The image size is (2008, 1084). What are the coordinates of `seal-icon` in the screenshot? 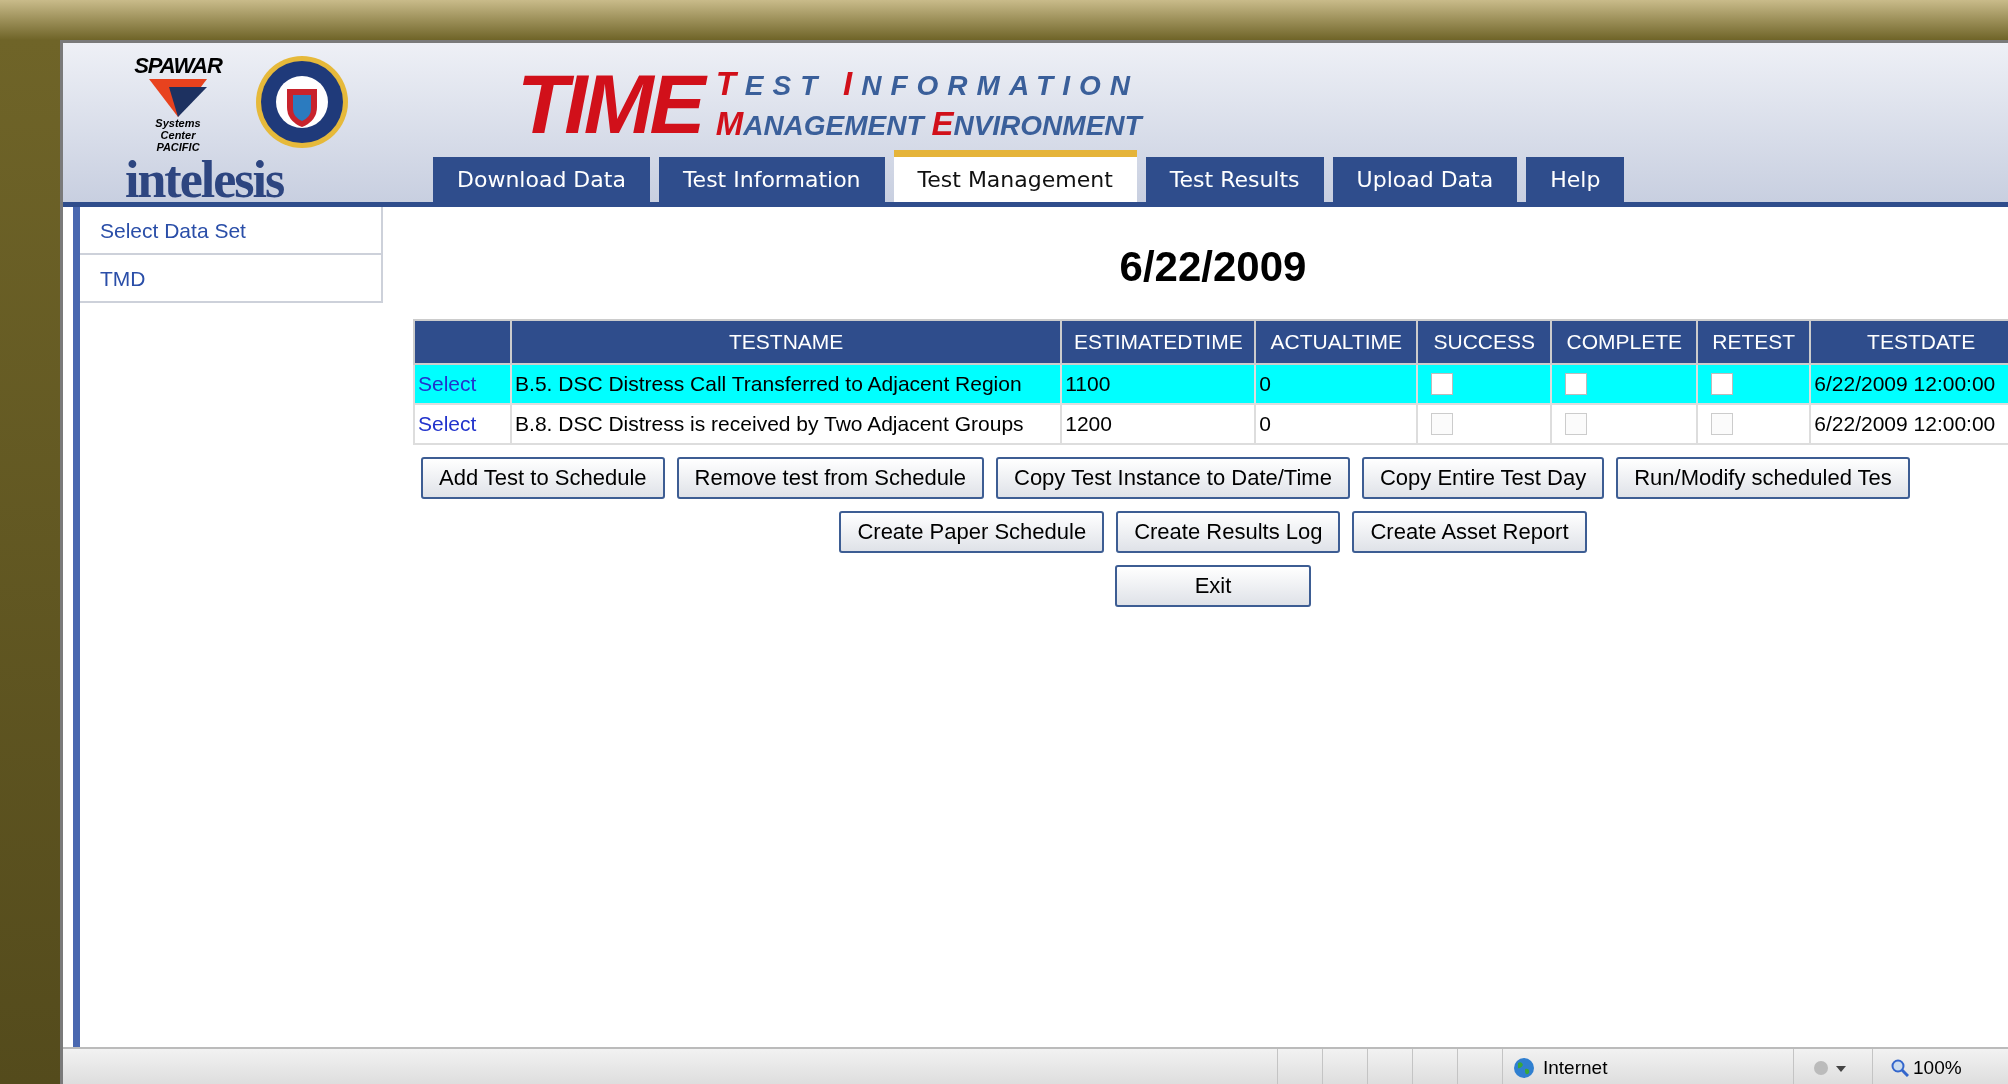 It's located at (302, 102).